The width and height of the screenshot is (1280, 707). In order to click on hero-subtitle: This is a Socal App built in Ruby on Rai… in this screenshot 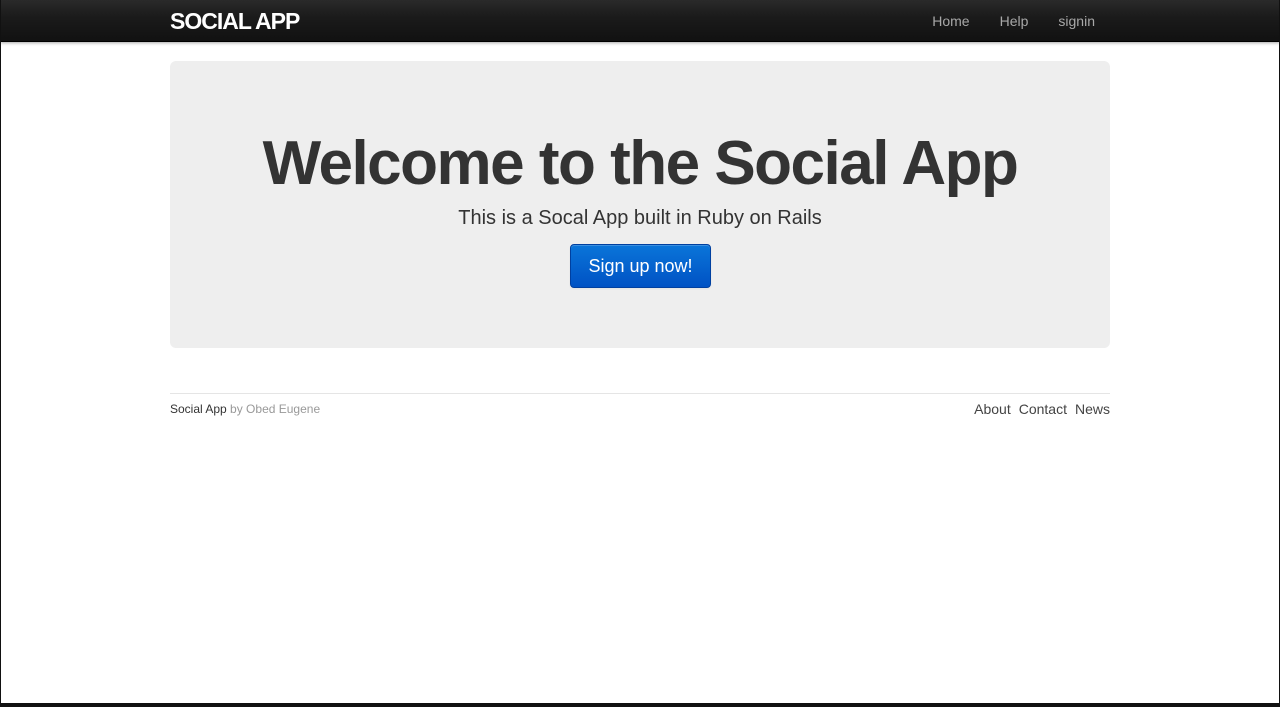, I will do `click(640, 218)`.